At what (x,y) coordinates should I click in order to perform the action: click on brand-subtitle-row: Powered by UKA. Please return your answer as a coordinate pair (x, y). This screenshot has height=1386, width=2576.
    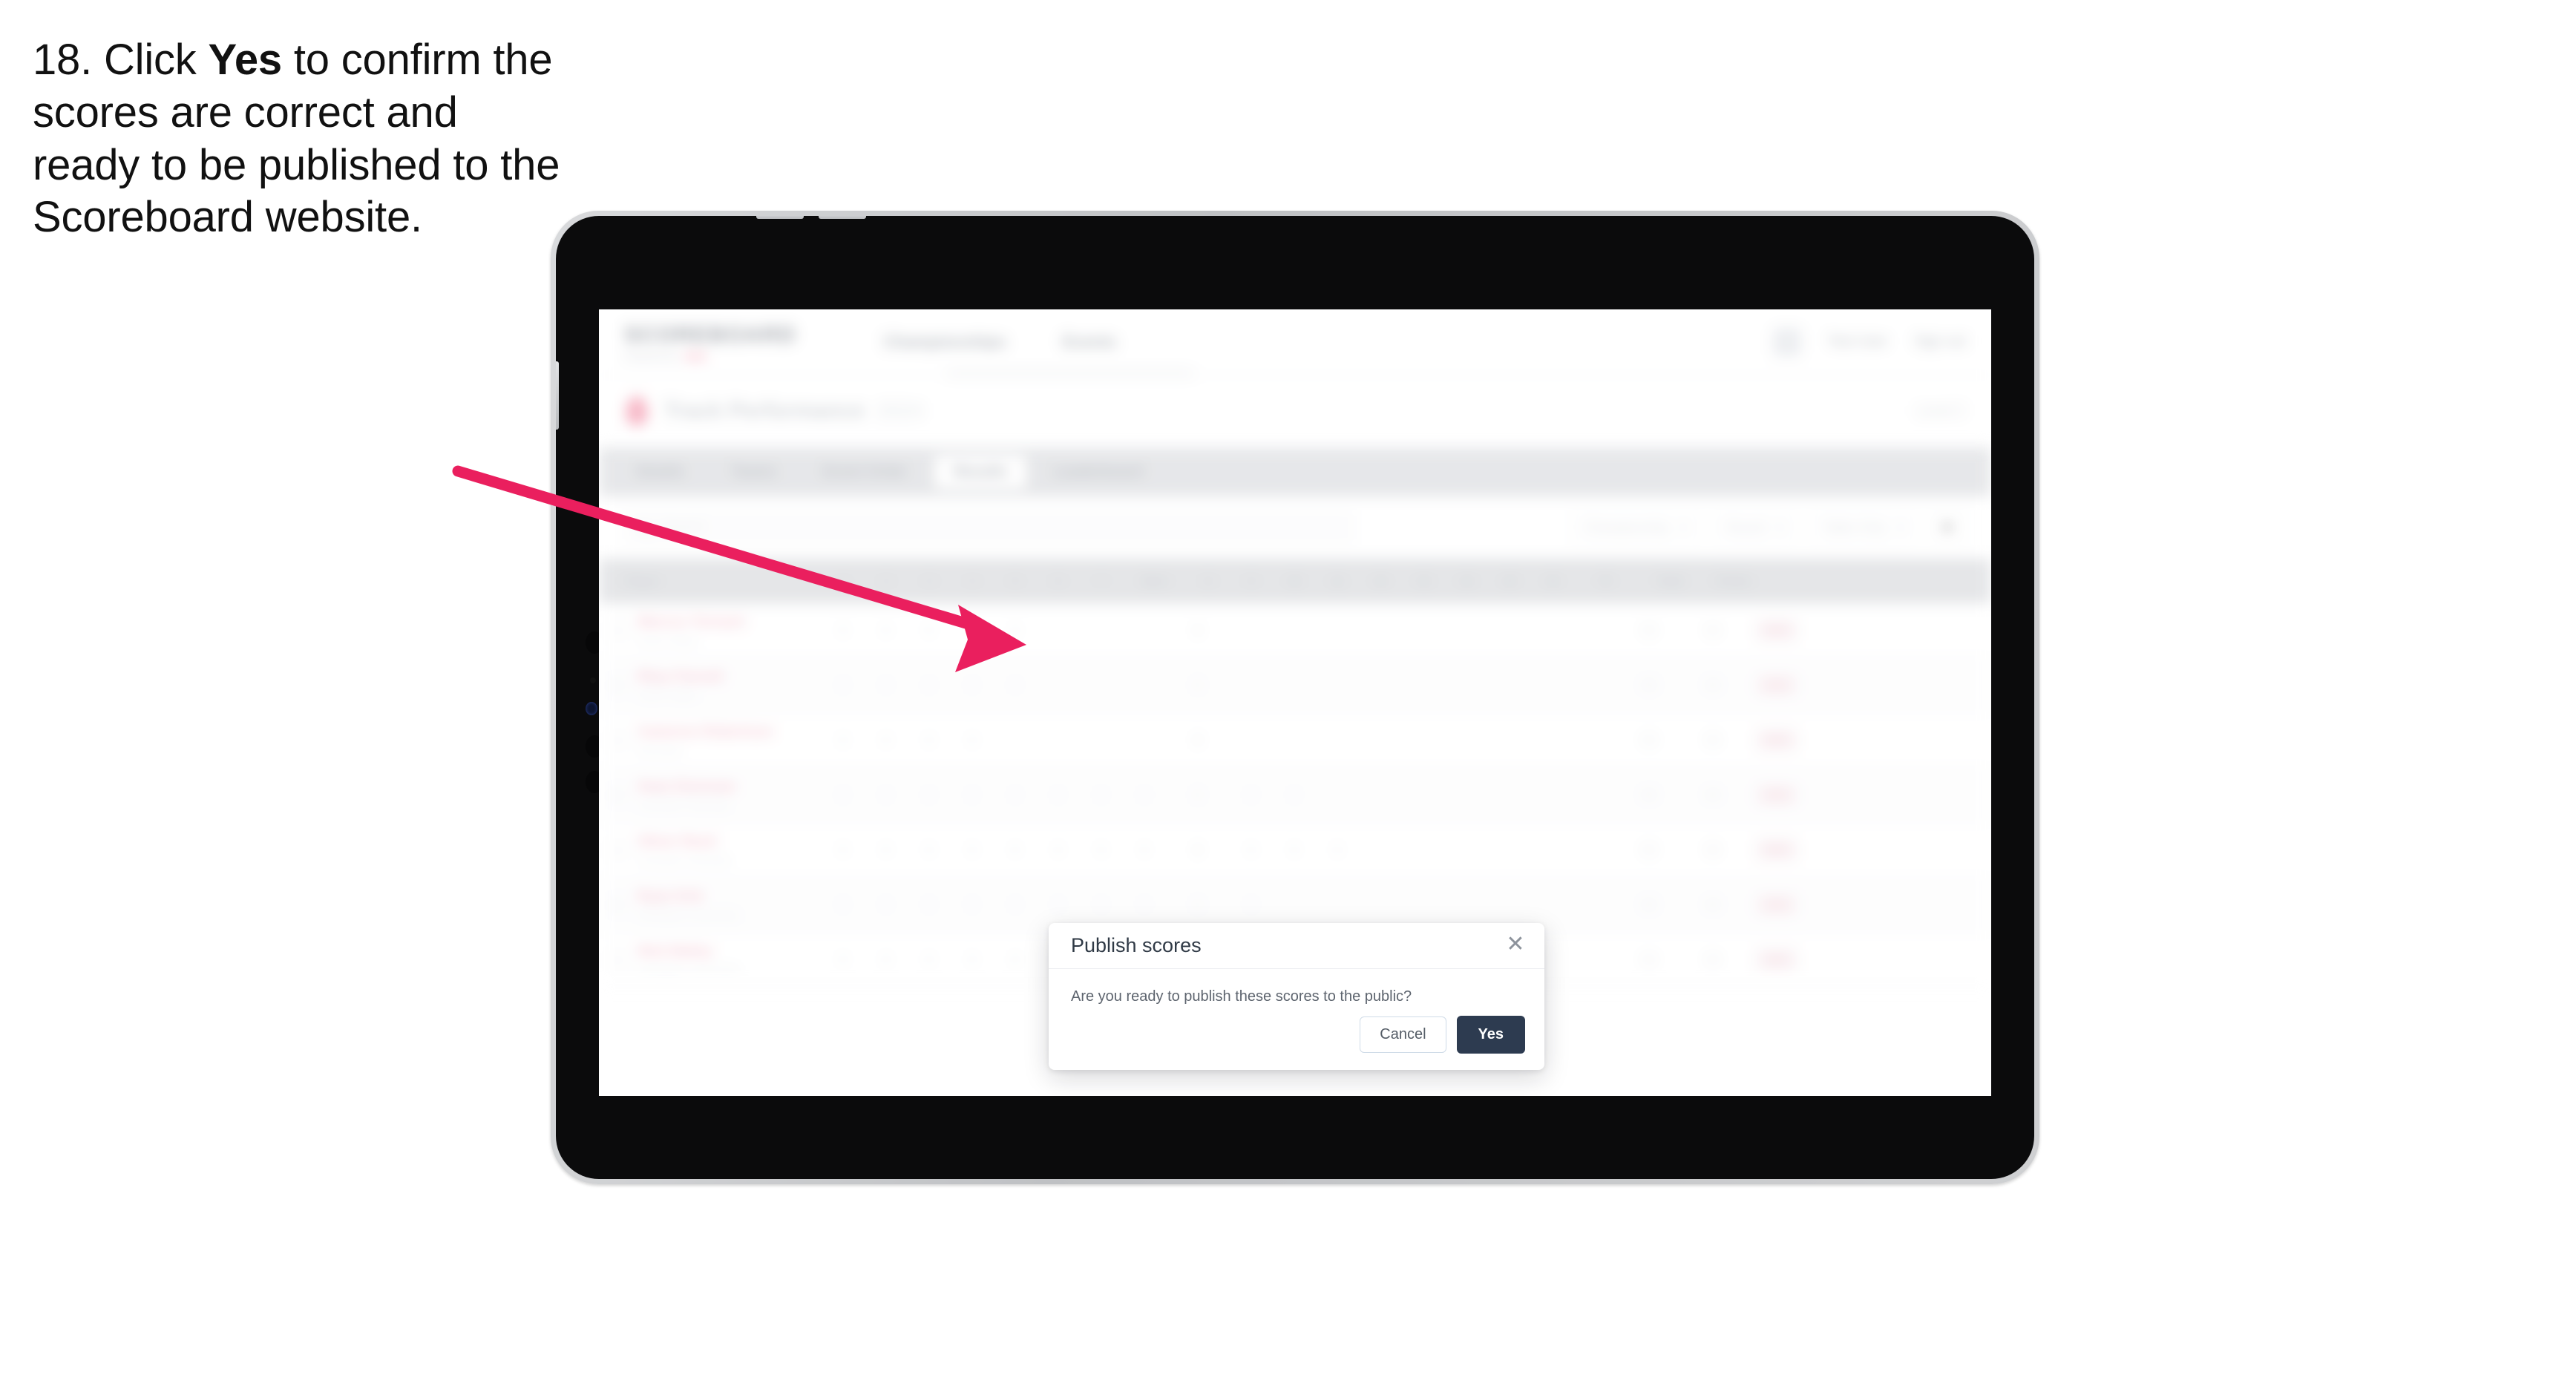
    Looking at the image, I should click on (710, 356).